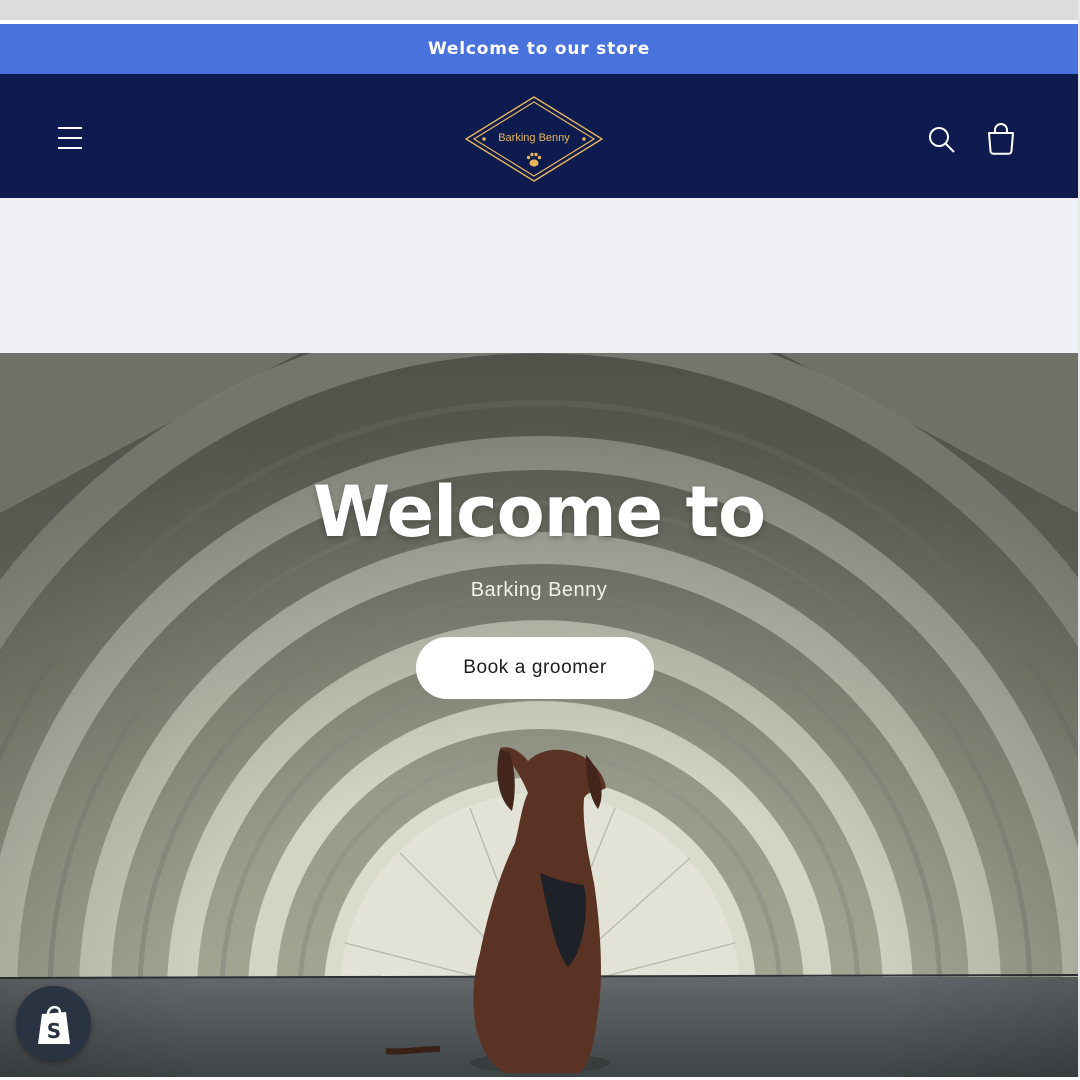  I want to click on browser-top-strip, so click(540, 12).